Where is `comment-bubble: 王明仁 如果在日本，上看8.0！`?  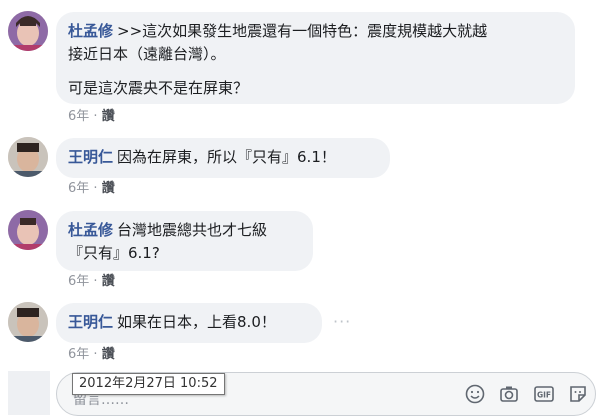
comment-bubble: 王明仁 如果在日本，上看8.0！ is located at coordinates (189, 323).